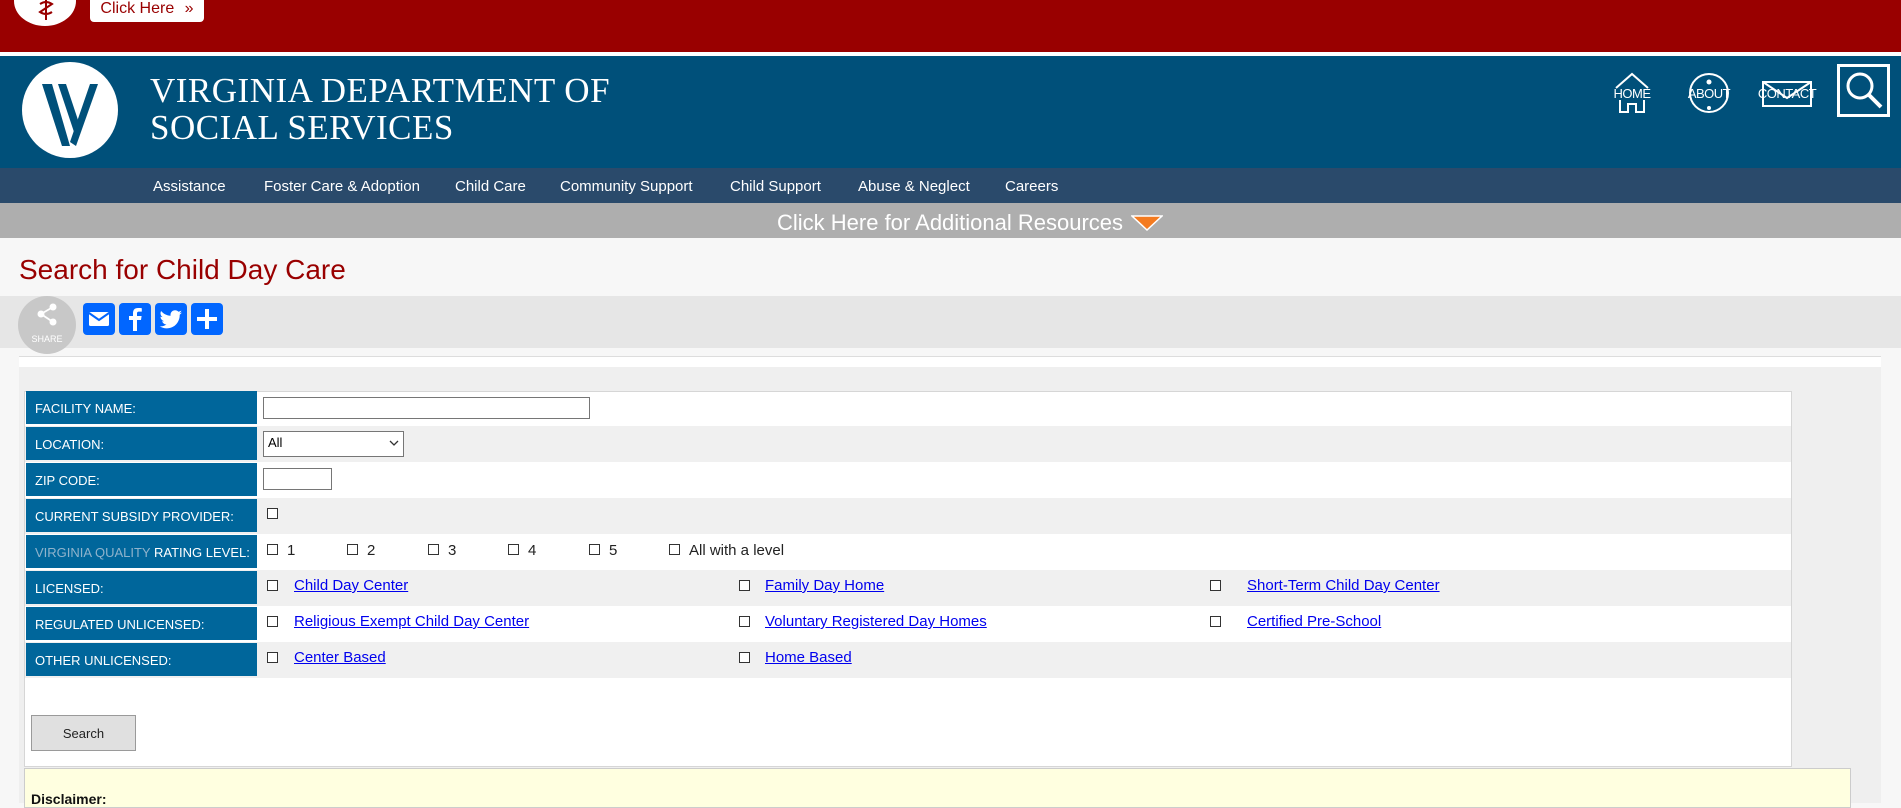 This screenshot has height=808, width=1901. I want to click on additional-resources-bar: Click Here for Additional Resources, so click(950, 220).